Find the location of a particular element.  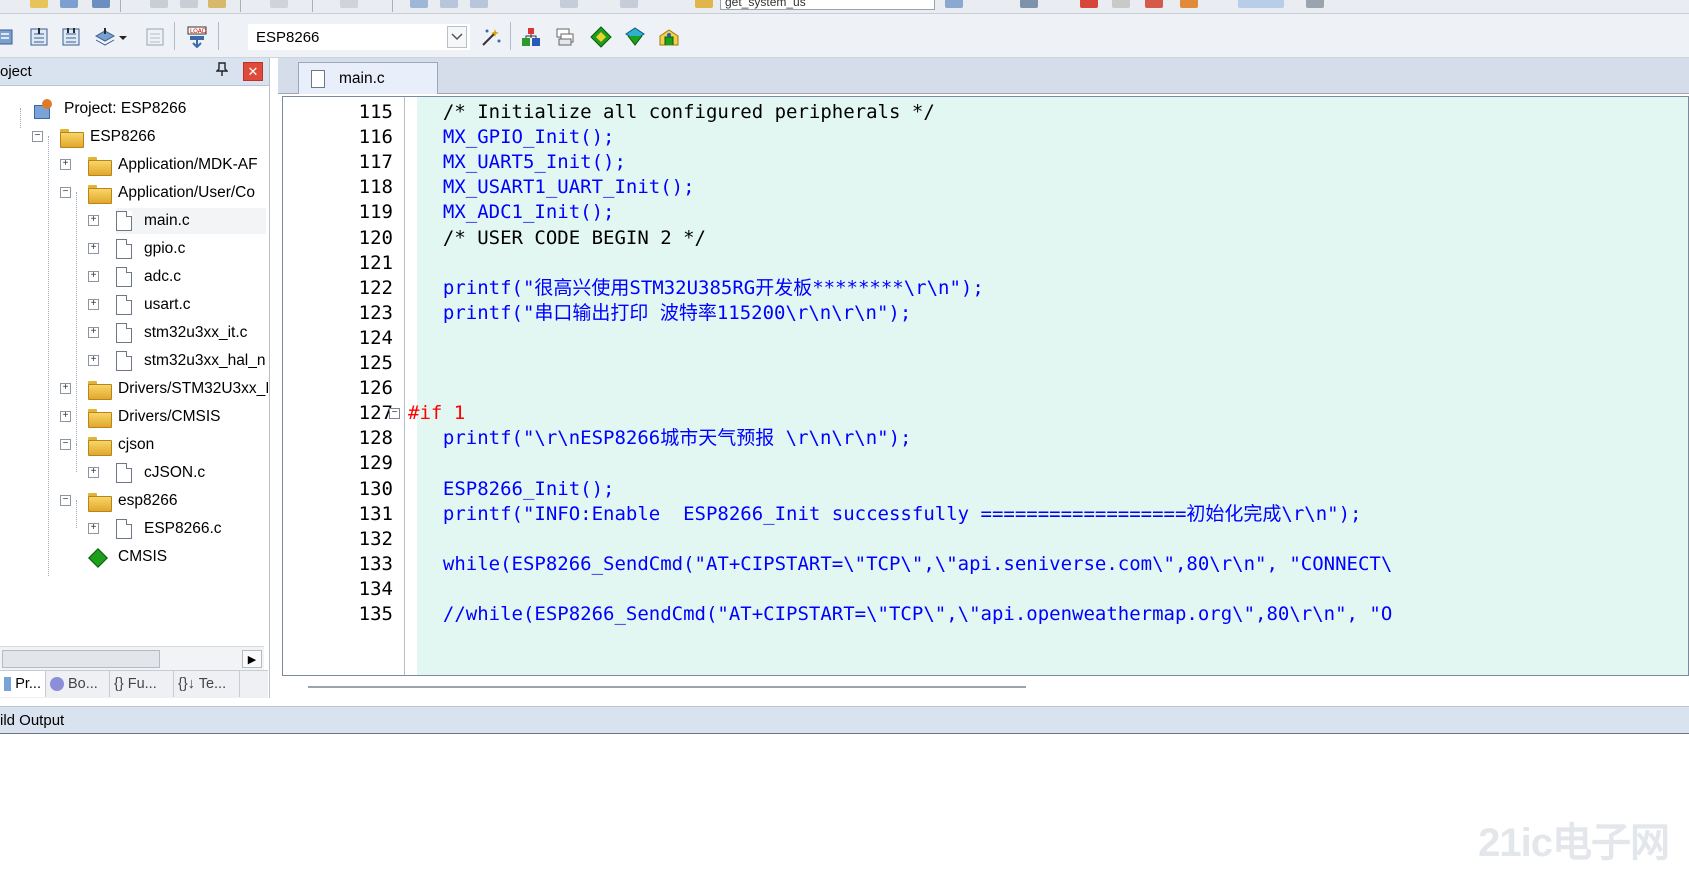

find-in-files-icon is located at coordinates (704, 4).